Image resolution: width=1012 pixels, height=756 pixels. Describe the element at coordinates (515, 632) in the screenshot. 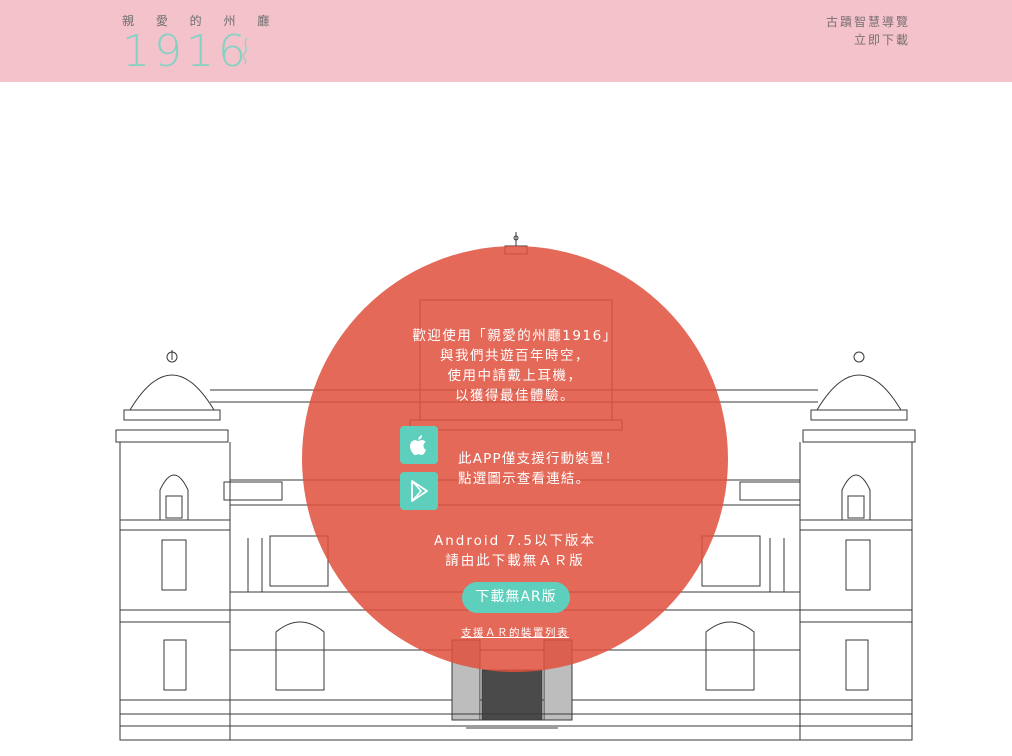

I see `ar-devices-link: 支援ＡＲ的裝置列表` at that location.